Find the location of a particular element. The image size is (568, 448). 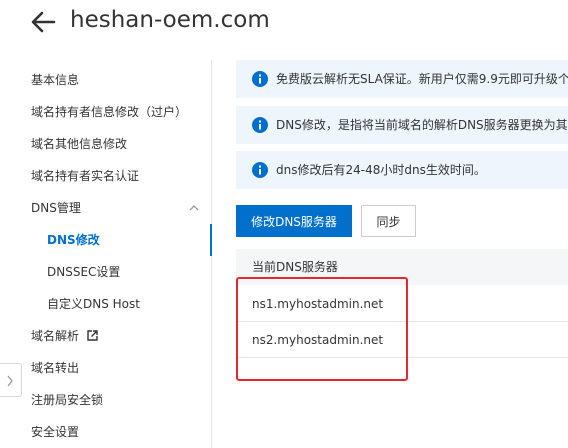

notice-free-plan: 免费版云解析无SLA保证。新用户仅需9.9元即可升级个人版 is located at coordinates (402, 79).